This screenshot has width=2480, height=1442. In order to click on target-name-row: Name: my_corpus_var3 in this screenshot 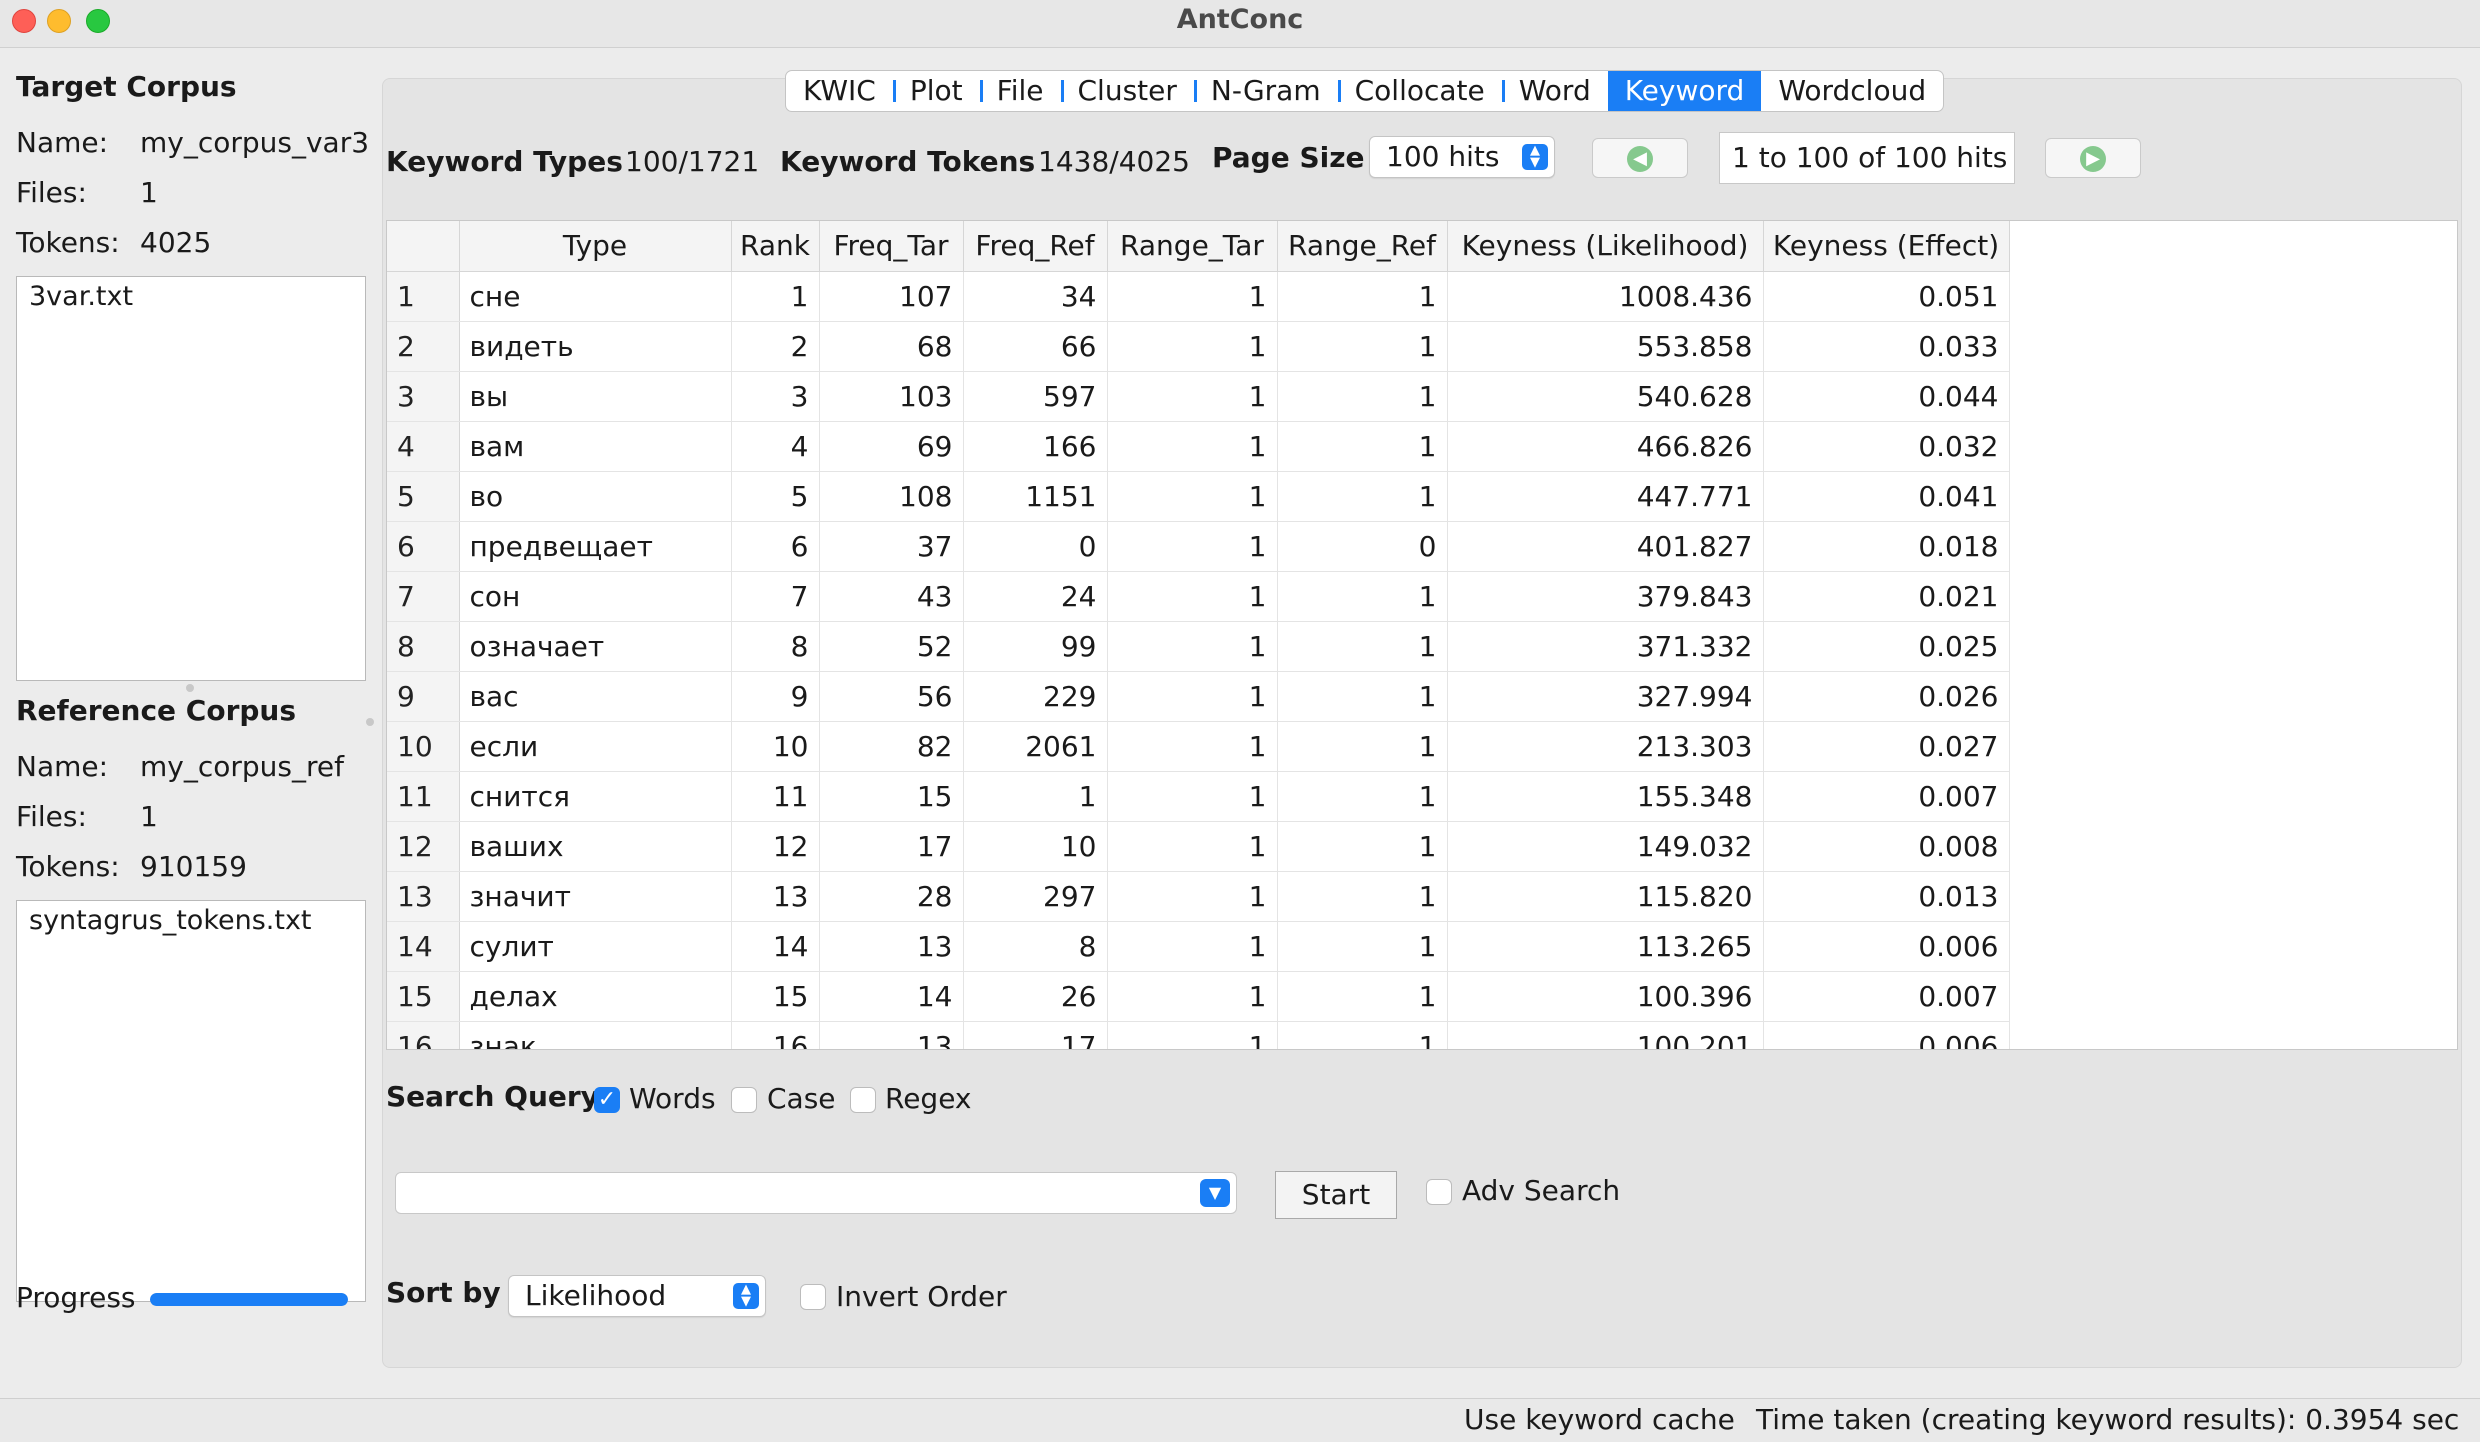, I will do `click(192, 142)`.